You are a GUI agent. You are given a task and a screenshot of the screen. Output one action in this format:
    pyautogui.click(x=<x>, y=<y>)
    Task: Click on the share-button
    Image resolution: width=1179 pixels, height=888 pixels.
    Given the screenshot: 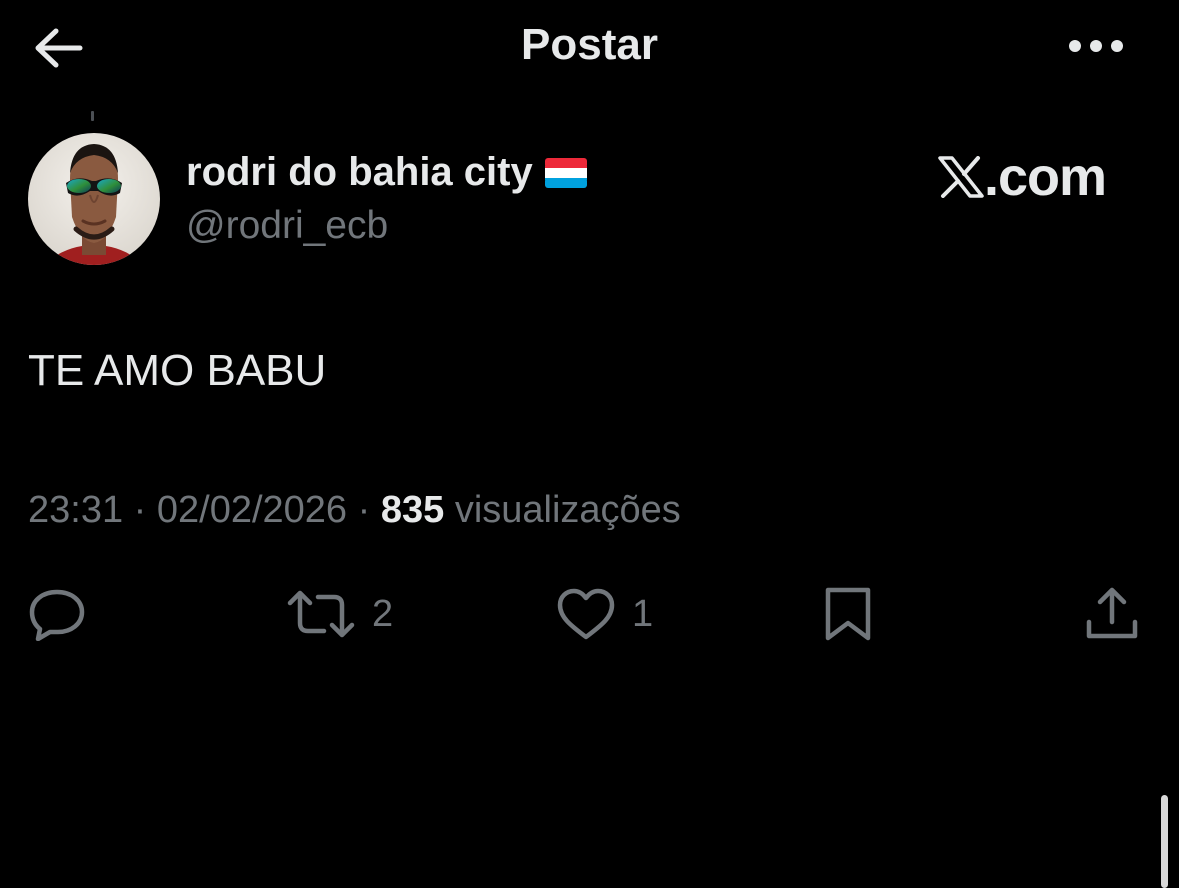 What is the action you would take?
    pyautogui.click(x=1112, y=614)
    